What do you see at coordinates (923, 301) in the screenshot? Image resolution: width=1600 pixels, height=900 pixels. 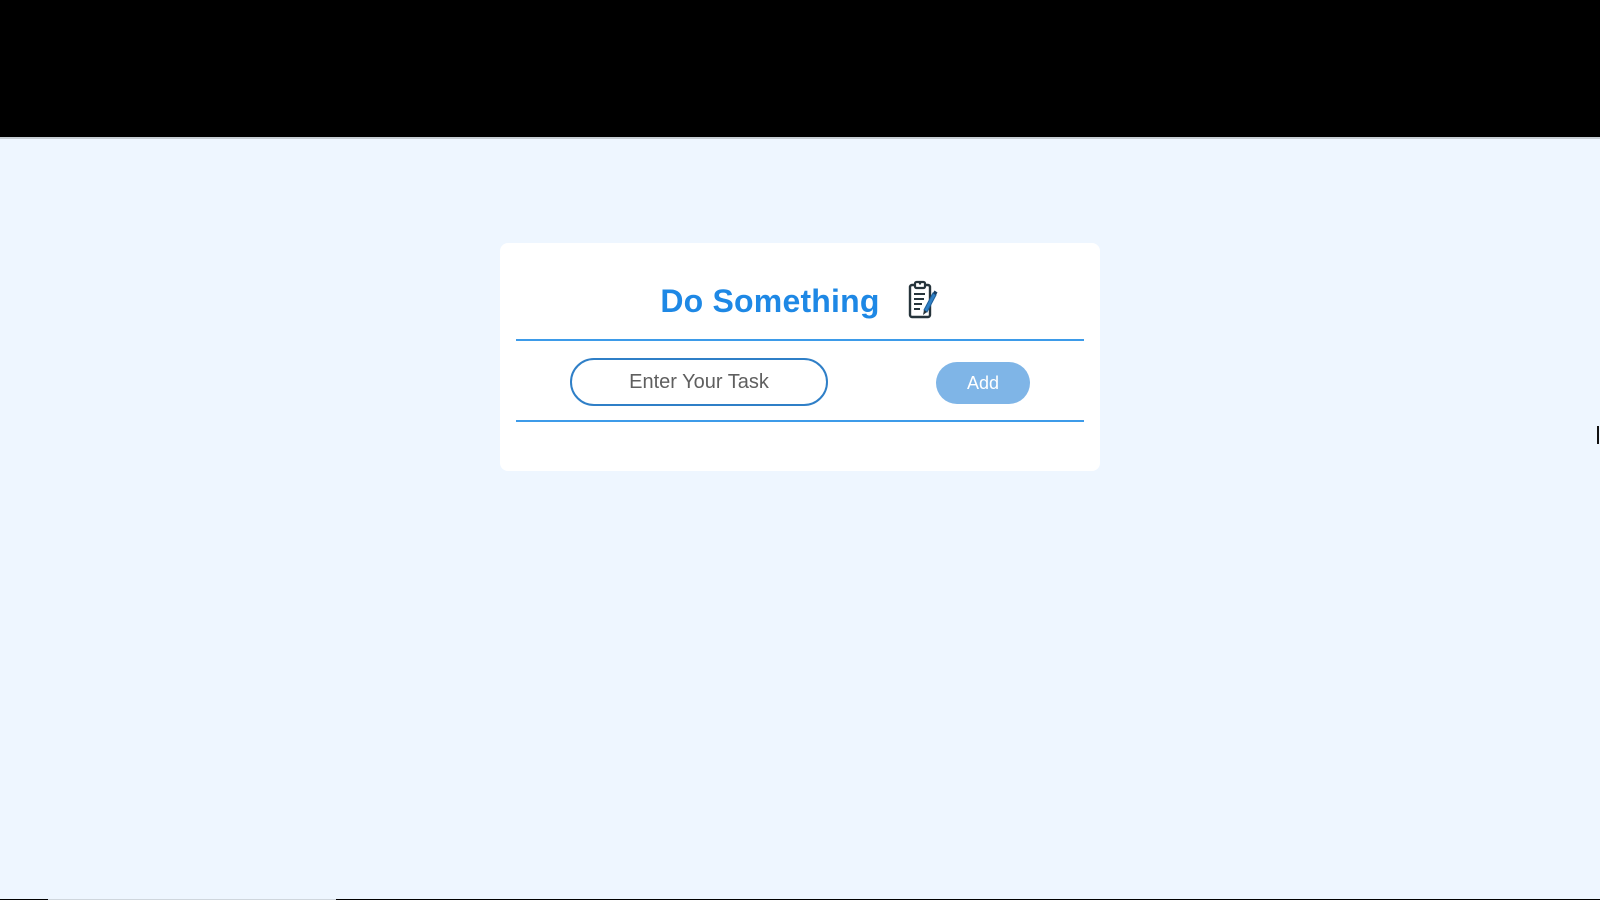 I see `clipboard-edit-icon` at bounding box center [923, 301].